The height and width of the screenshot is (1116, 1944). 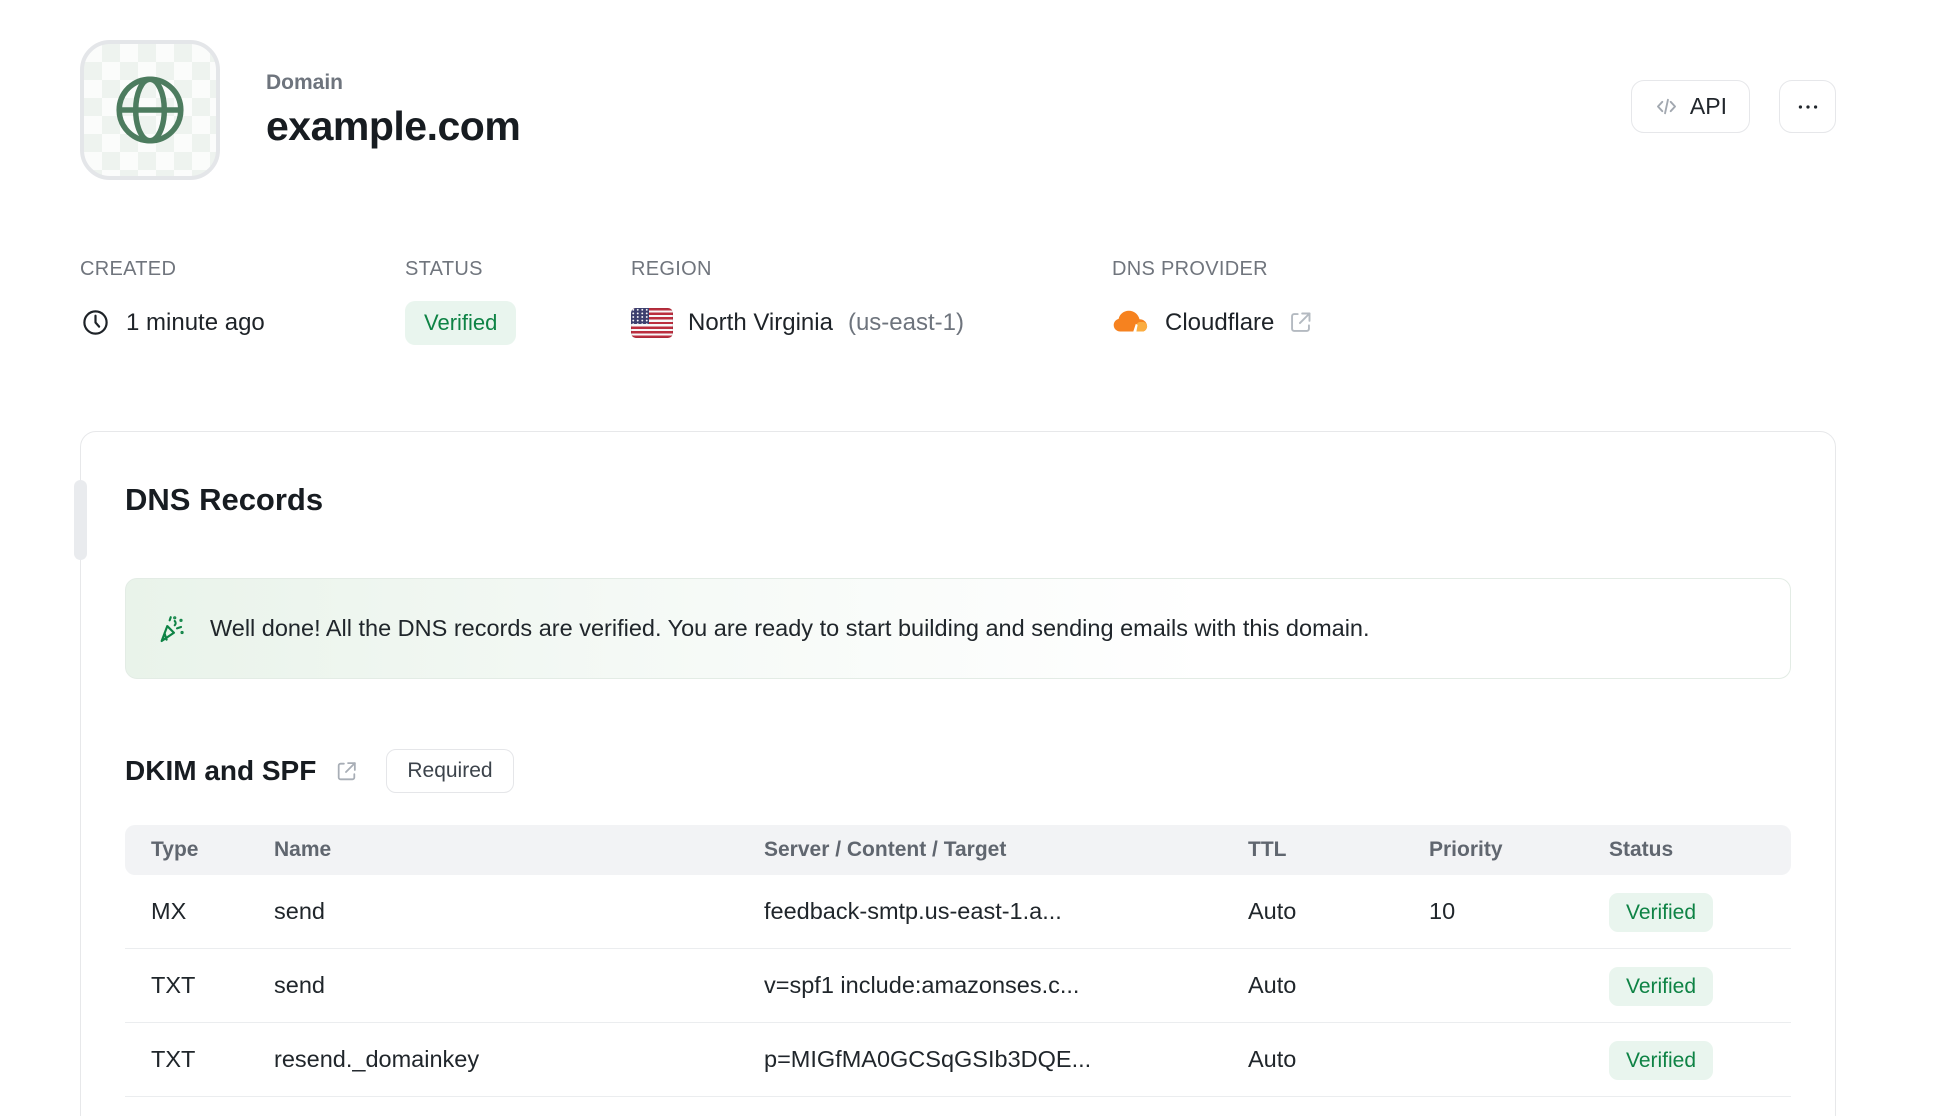 I want to click on code-icon, so click(x=1666, y=106).